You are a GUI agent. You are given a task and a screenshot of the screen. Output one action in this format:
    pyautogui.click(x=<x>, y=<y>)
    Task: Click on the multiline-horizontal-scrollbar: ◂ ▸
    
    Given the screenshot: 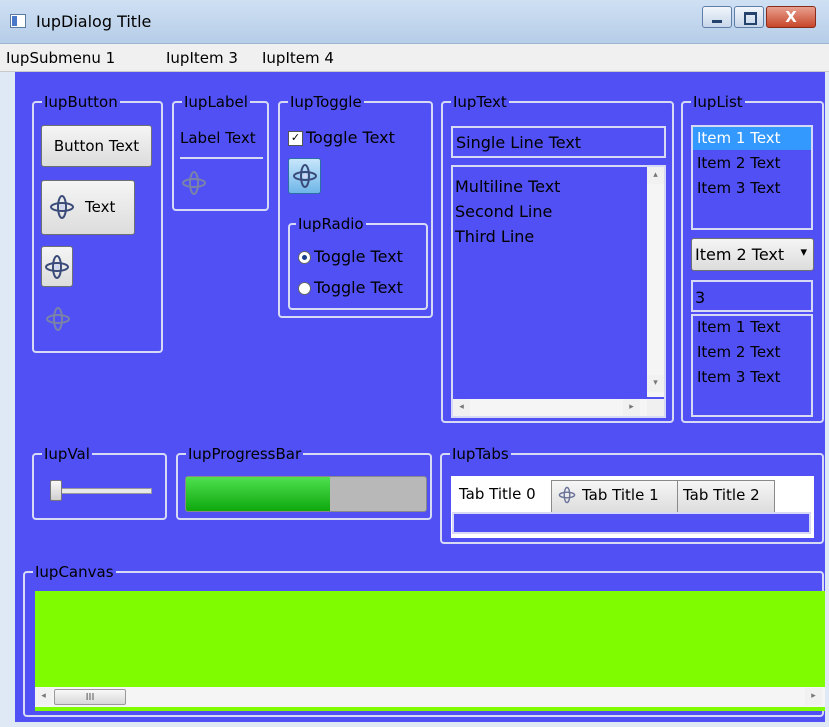 What is the action you would take?
    pyautogui.click(x=551, y=407)
    